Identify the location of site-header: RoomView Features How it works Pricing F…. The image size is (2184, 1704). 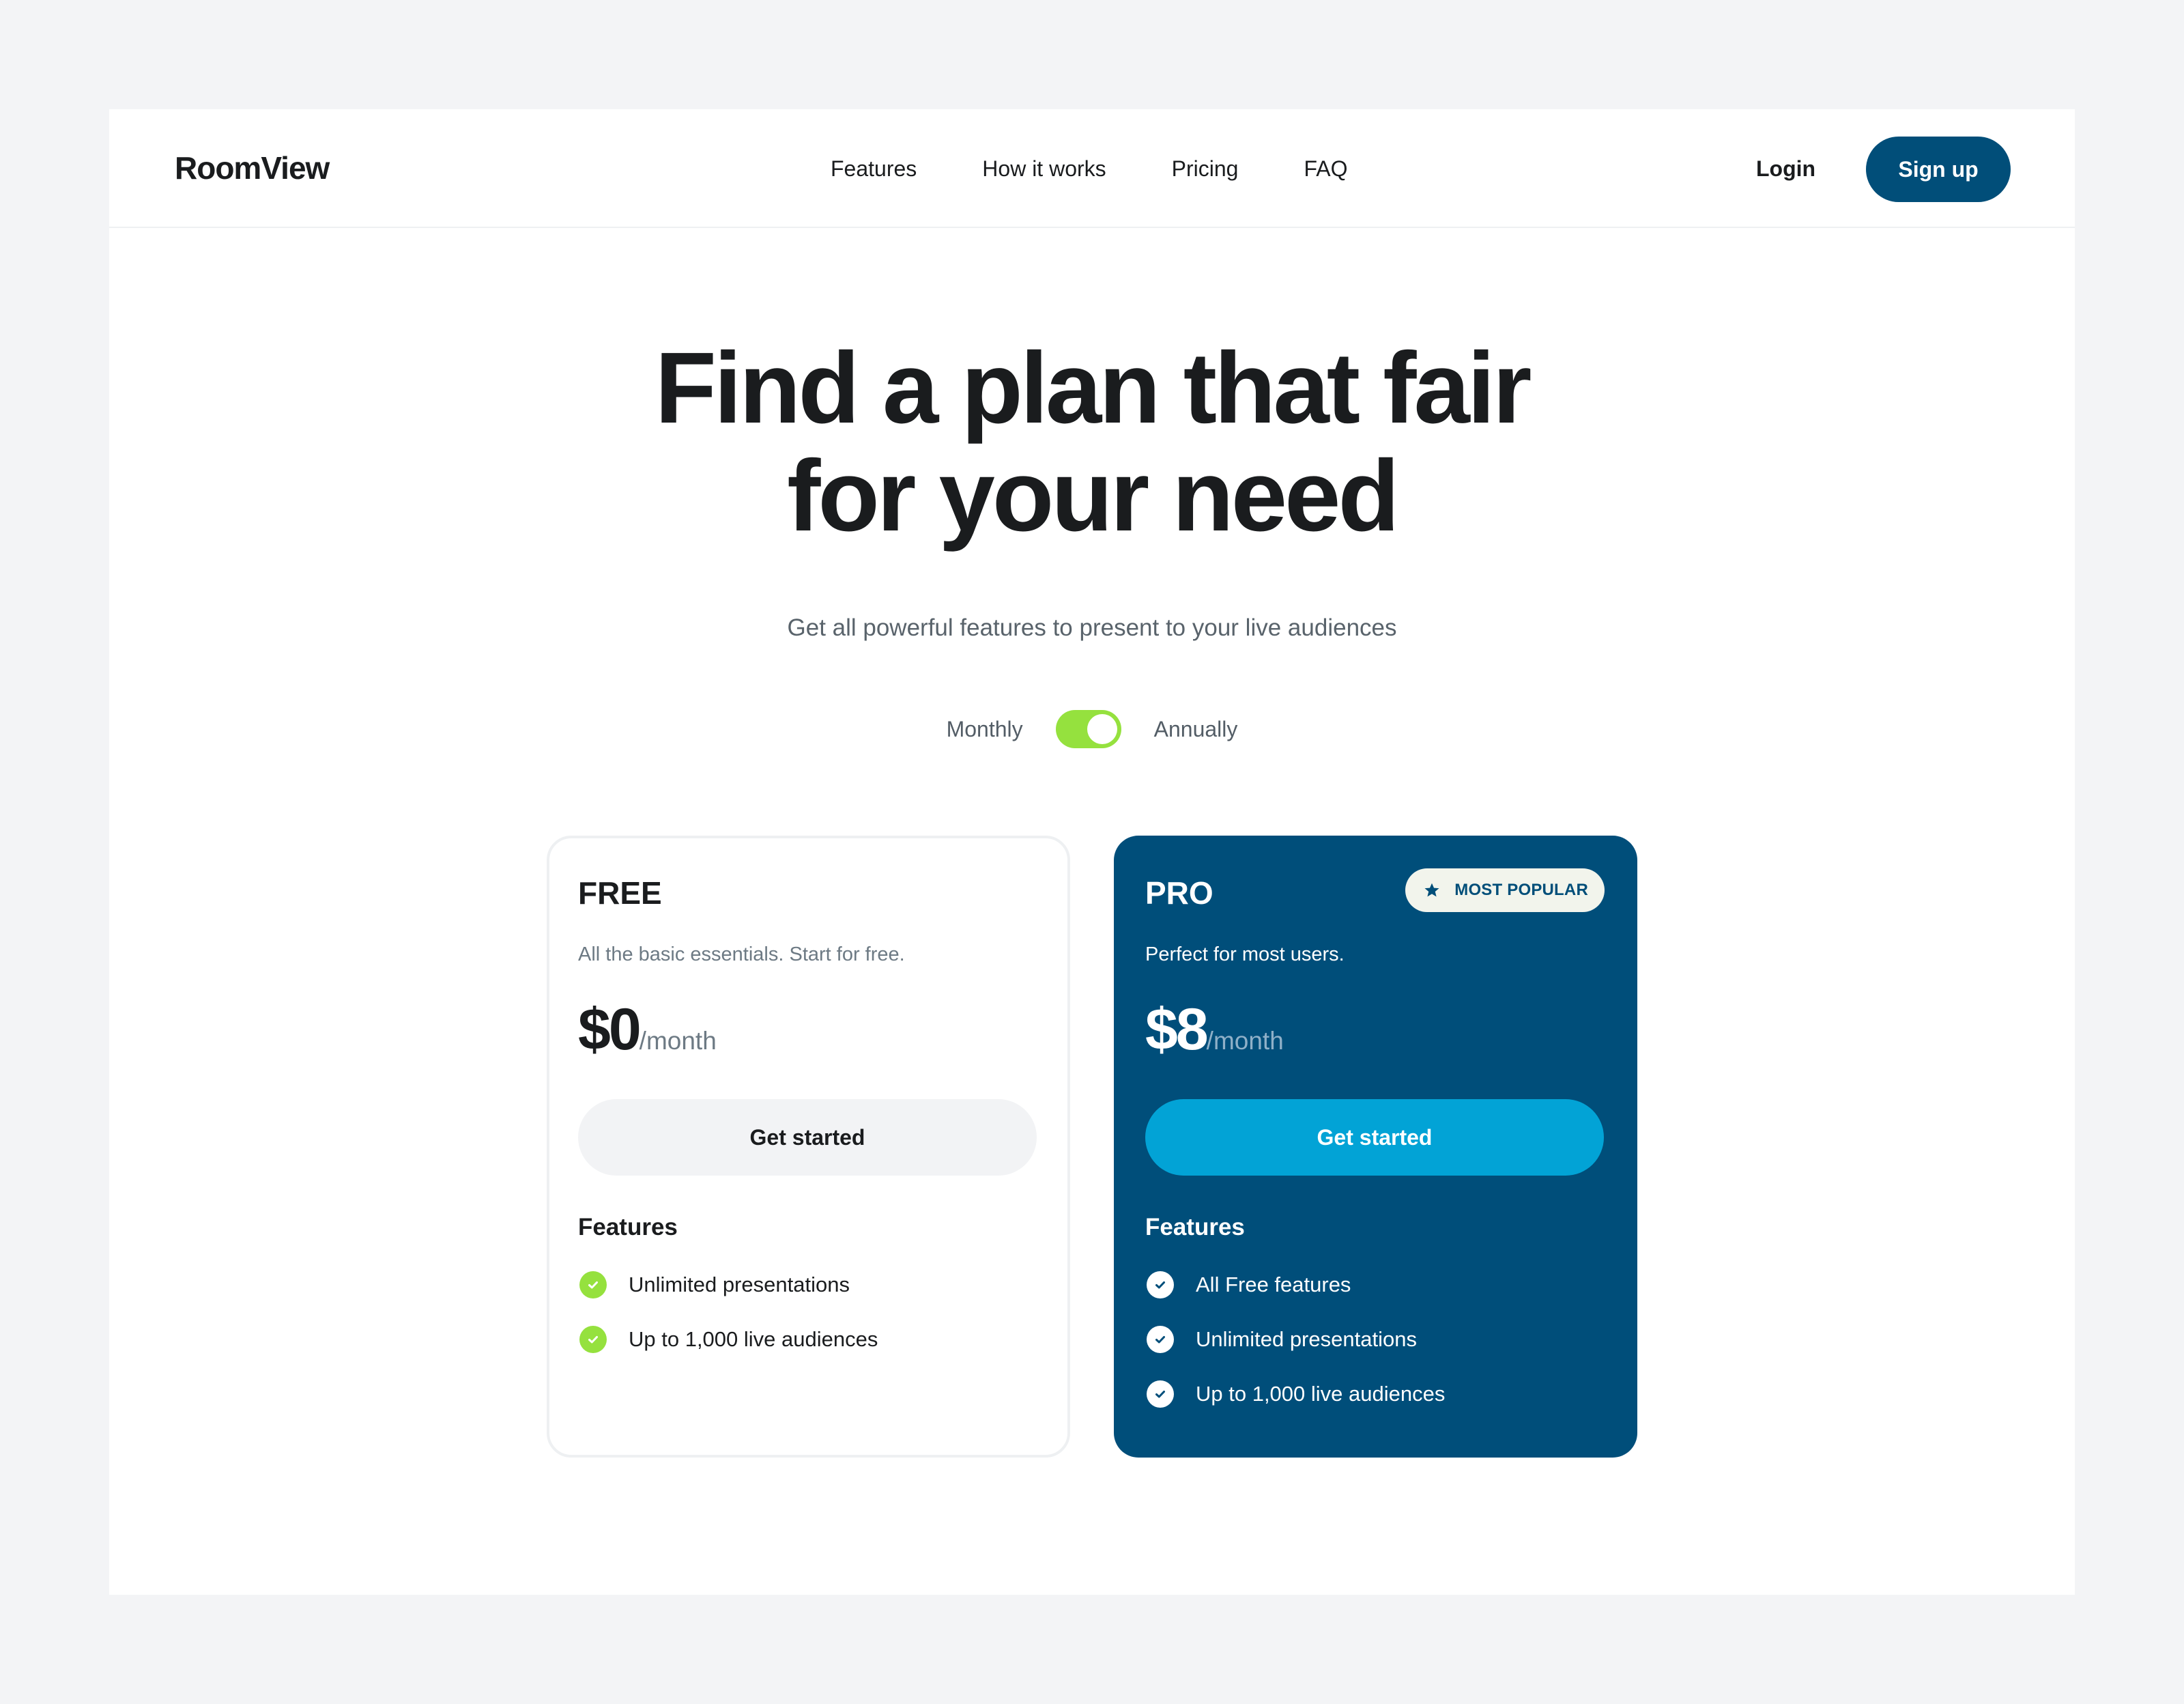
(1092, 168).